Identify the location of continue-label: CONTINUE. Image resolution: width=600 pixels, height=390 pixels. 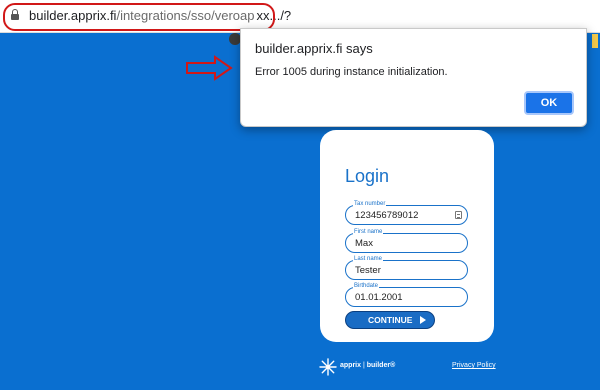
(390, 320).